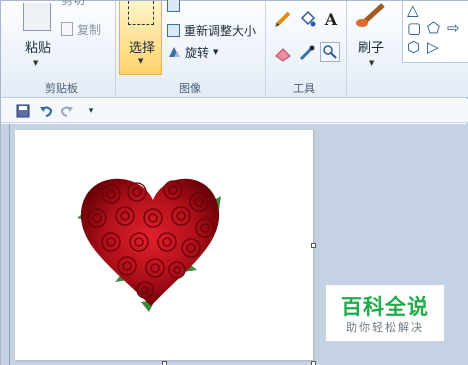 The width and height of the screenshot is (468, 365). Describe the element at coordinates (140, 61) in the screenshot. I see `select-dropdown-arrow-icon: ▼` at that location.